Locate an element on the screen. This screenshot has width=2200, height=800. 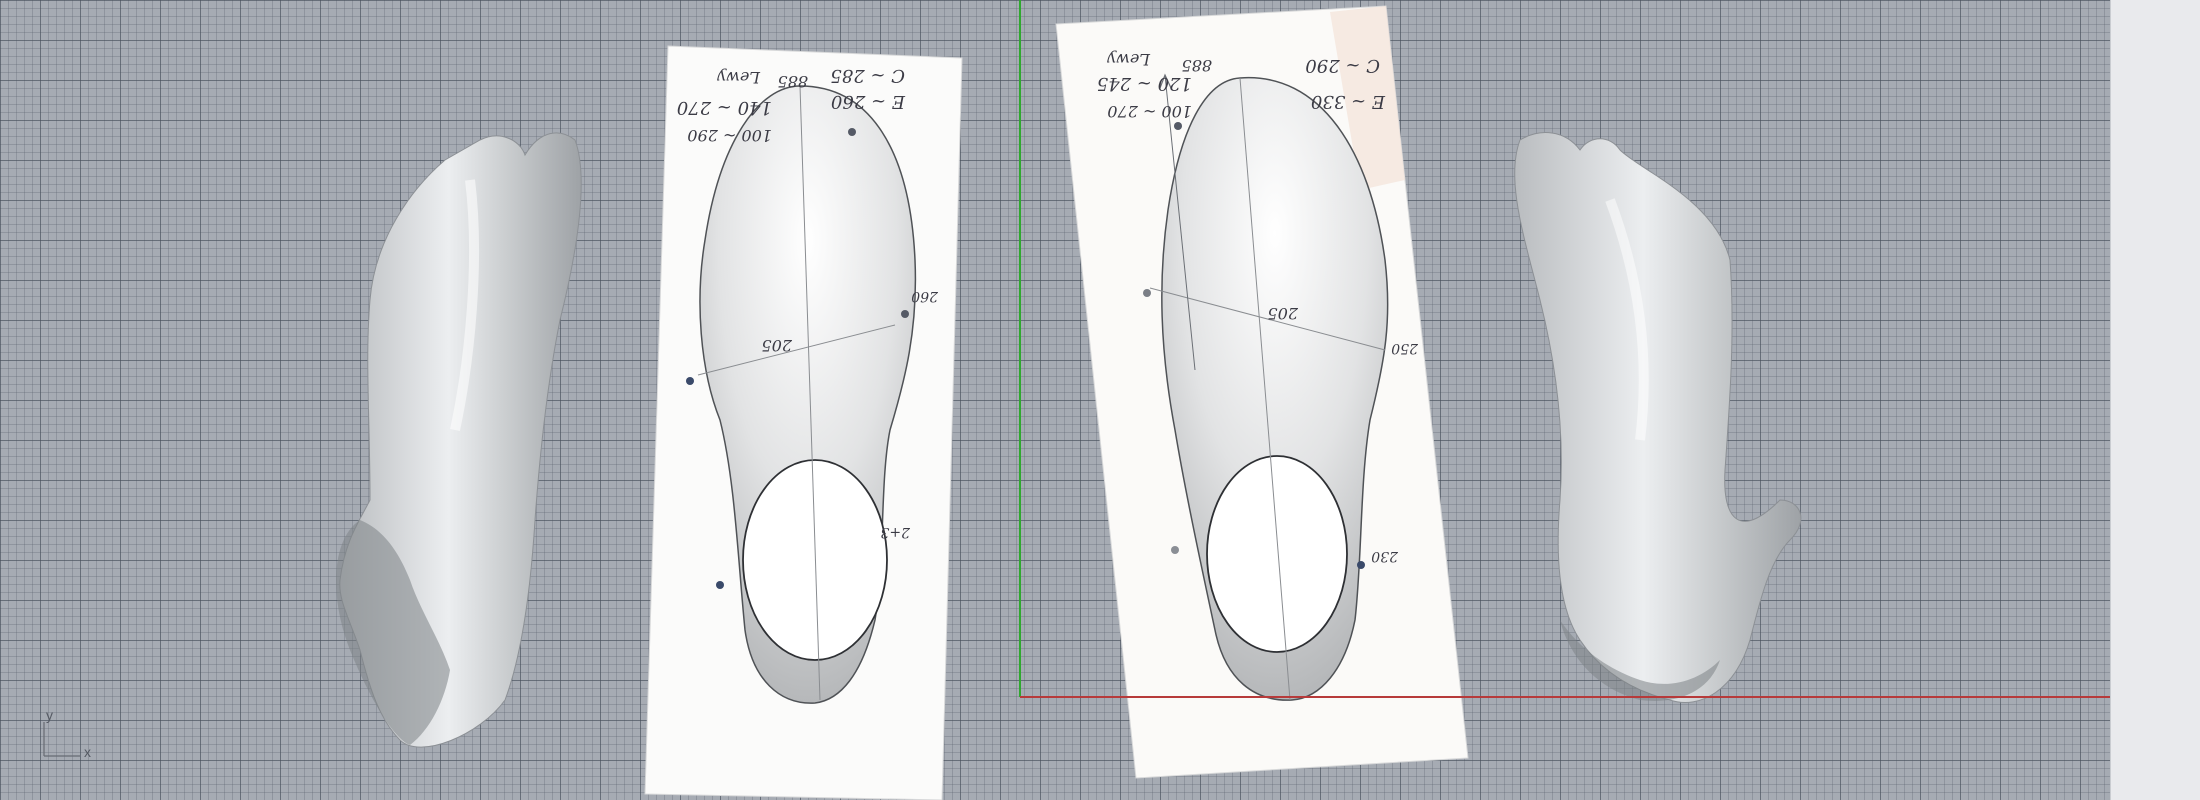
right-annot-100-270: 100 ~ 270 is located at coordinates (1149, 111).